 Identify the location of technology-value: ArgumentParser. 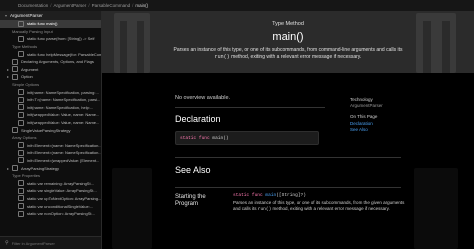
(366, 106).